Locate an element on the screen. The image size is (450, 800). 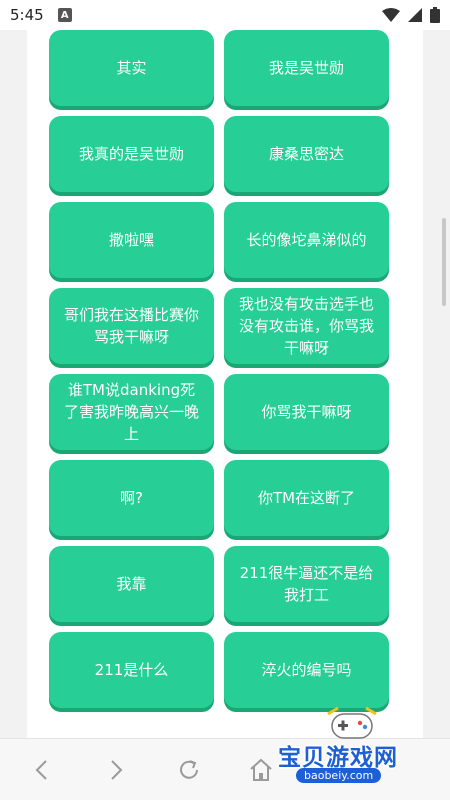
sound-button: 我靠 is located at coordinates (131, 584).